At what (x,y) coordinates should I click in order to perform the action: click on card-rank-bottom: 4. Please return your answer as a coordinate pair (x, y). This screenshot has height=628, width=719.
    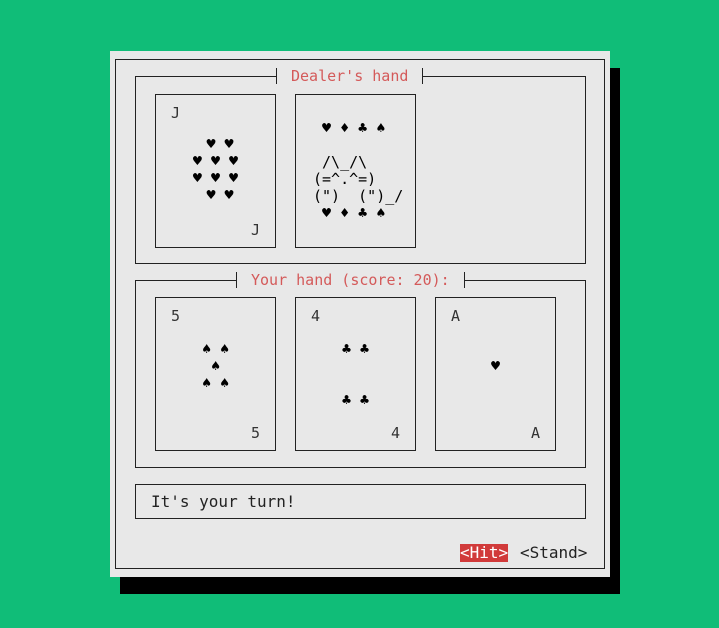
    Looking at the image, I should click on (395, 433).